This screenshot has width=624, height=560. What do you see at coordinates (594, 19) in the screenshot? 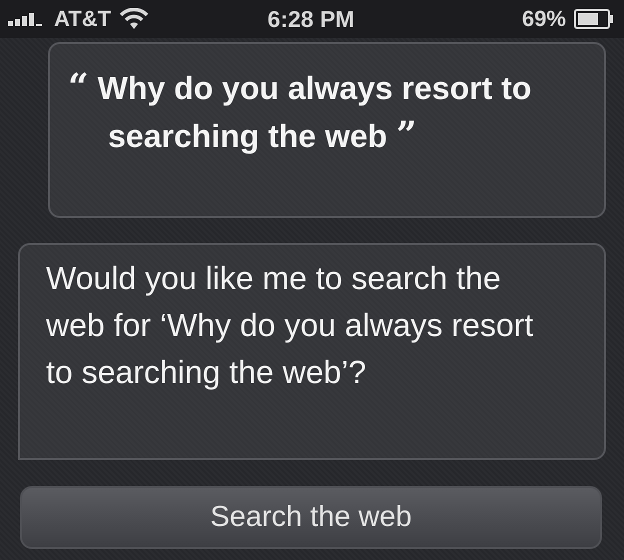
I see `battery-icon` at bounding box center [594, 19].